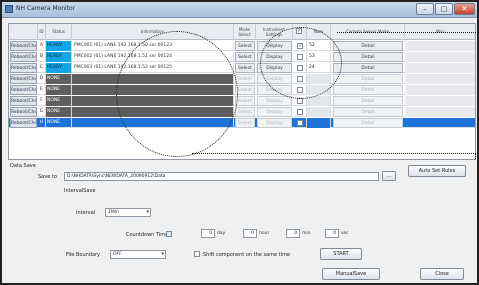  I want to click on cell-id: G, so click(42, 112).